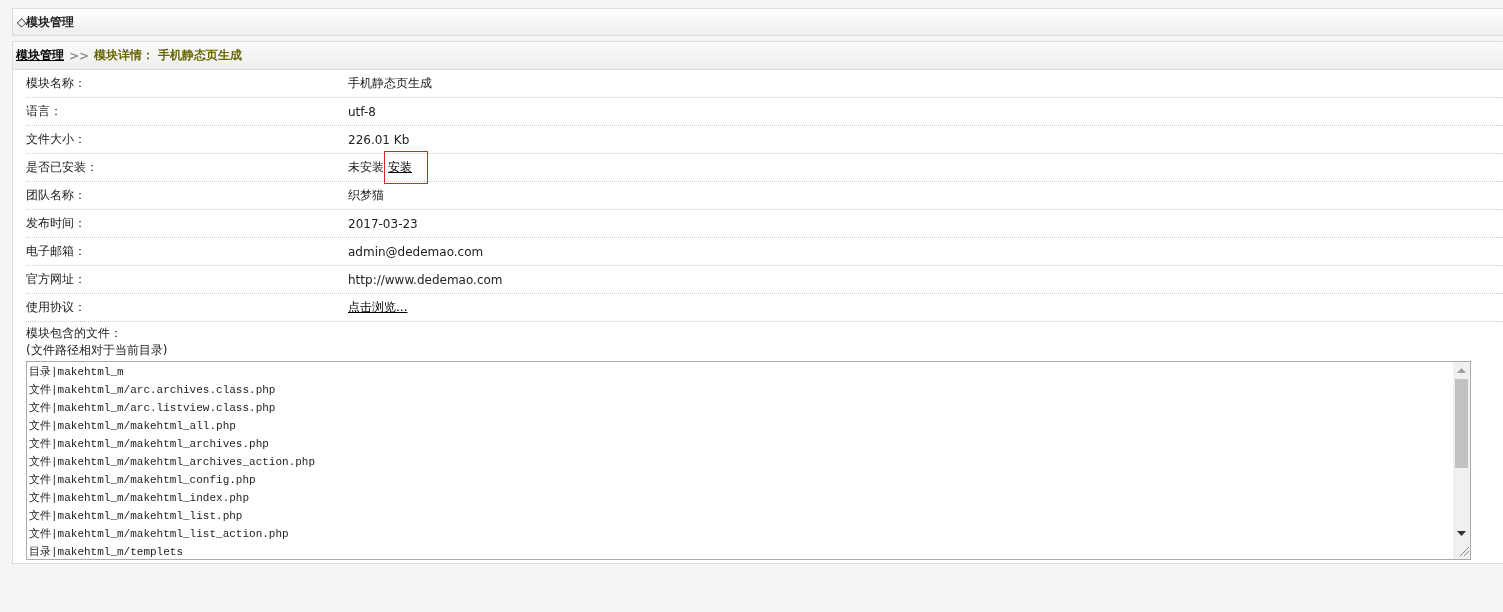  What do you see at coordinates (107, 552) in the screenshot?
I see `file-path-line: 目录|makehtml_m/templets` at bounding box center [107, 552].